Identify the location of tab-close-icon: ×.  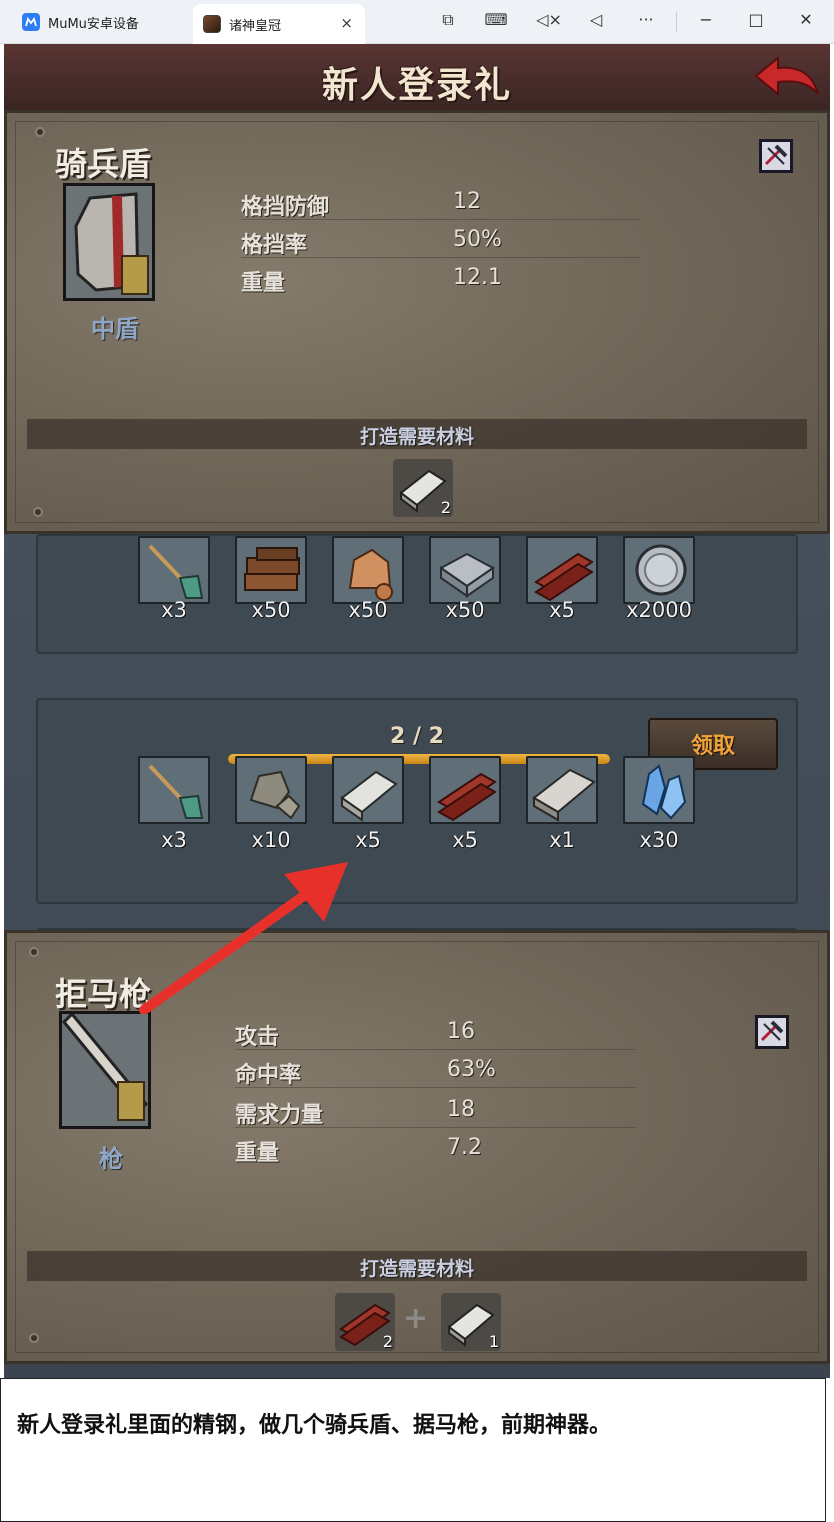
(346, 23).